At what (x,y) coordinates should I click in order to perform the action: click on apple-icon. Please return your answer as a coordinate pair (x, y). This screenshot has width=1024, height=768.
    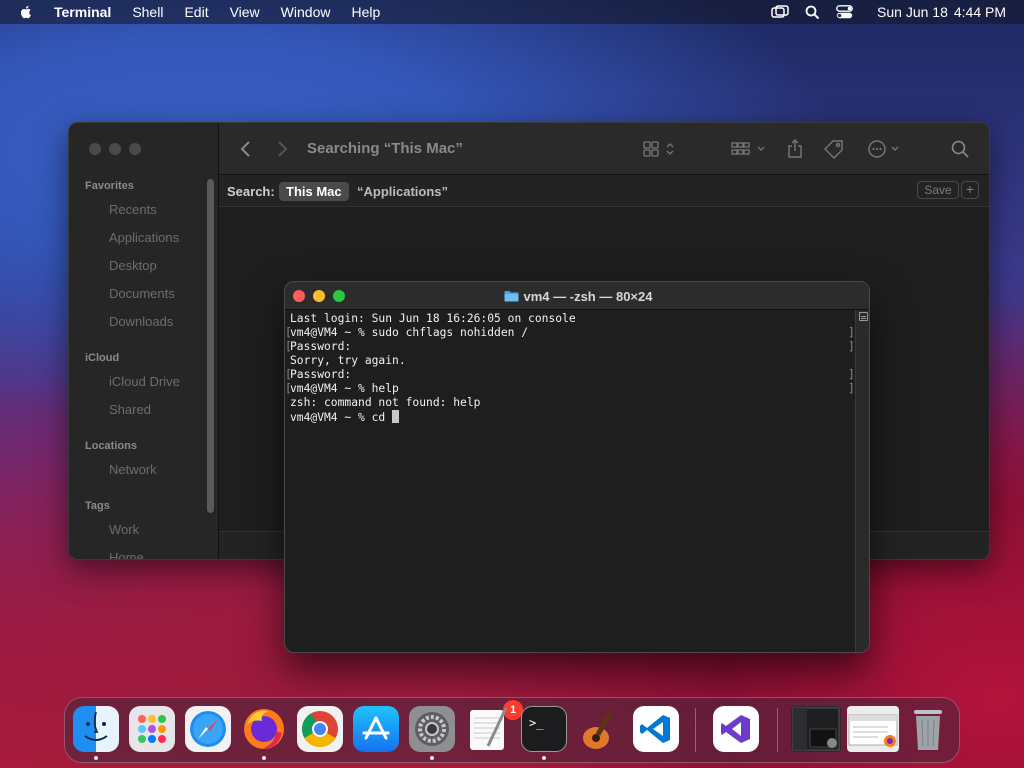
    Looking at the image, I should click on (26, 12).